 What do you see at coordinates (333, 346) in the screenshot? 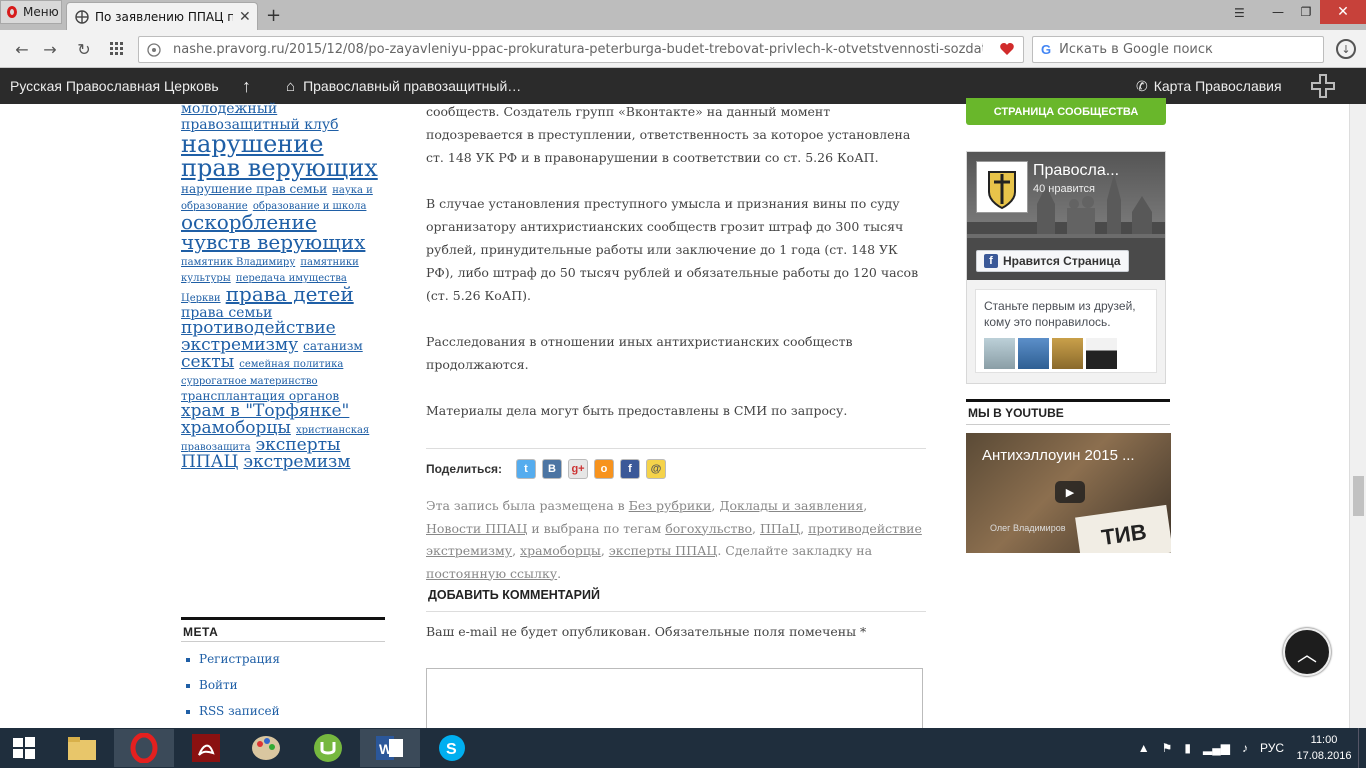
I see `tag-link: сатанизм` at bounding box center [333, 346].